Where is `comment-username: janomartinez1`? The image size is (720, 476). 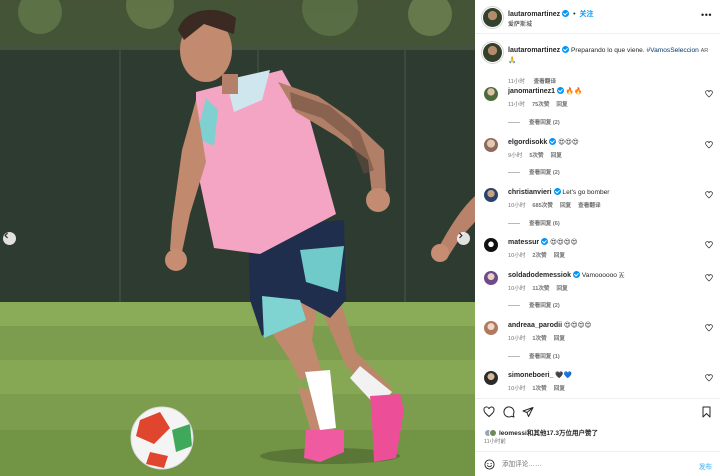 comment-username: janomartinez1 is located at coordinates (531, 91).